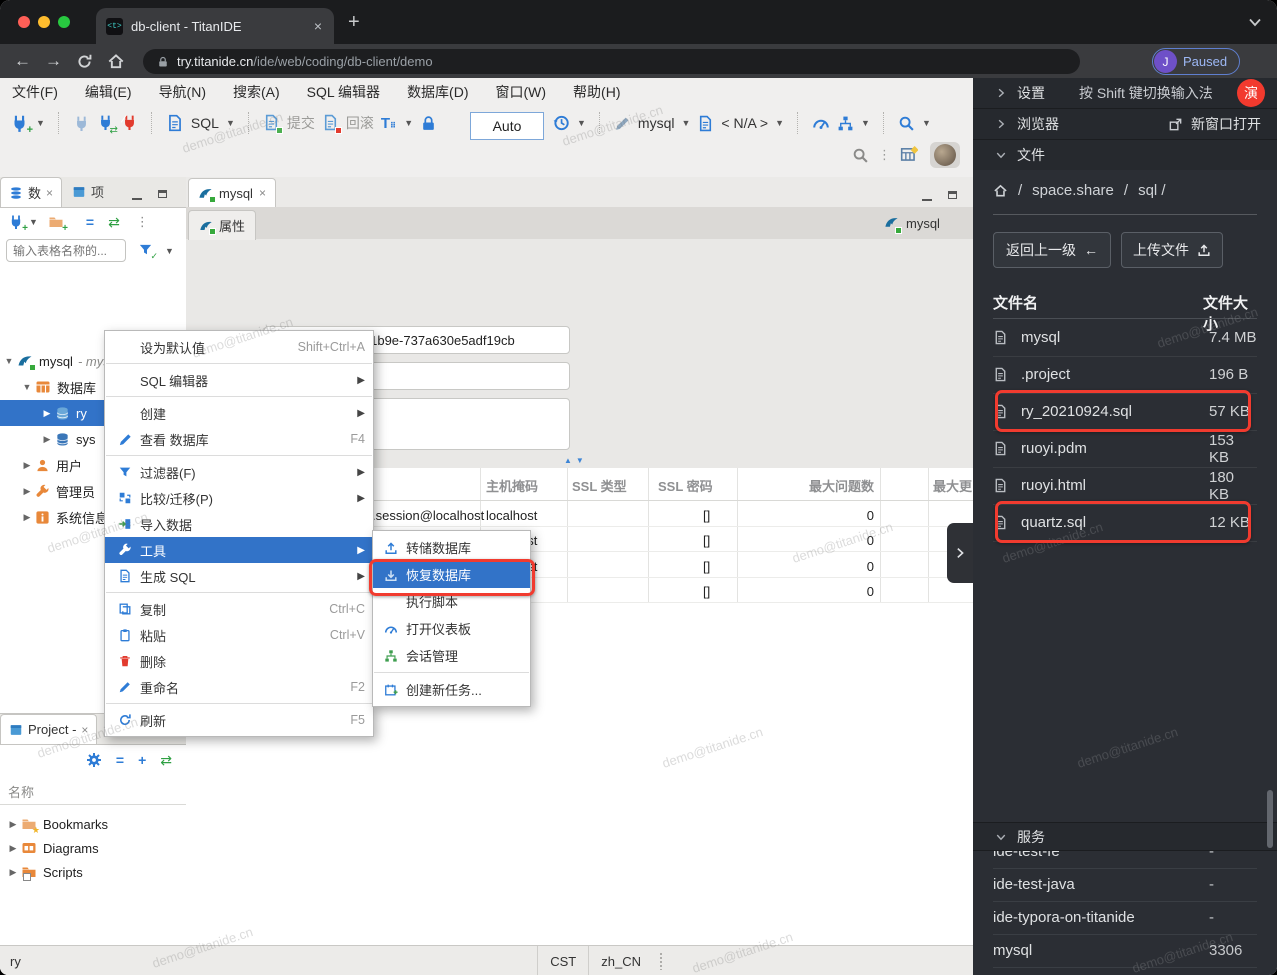 This screenshot has height=975, width=1277. I want to click on menu-item-paste: 粘贴 Ctrl+V, so click(239, 635).